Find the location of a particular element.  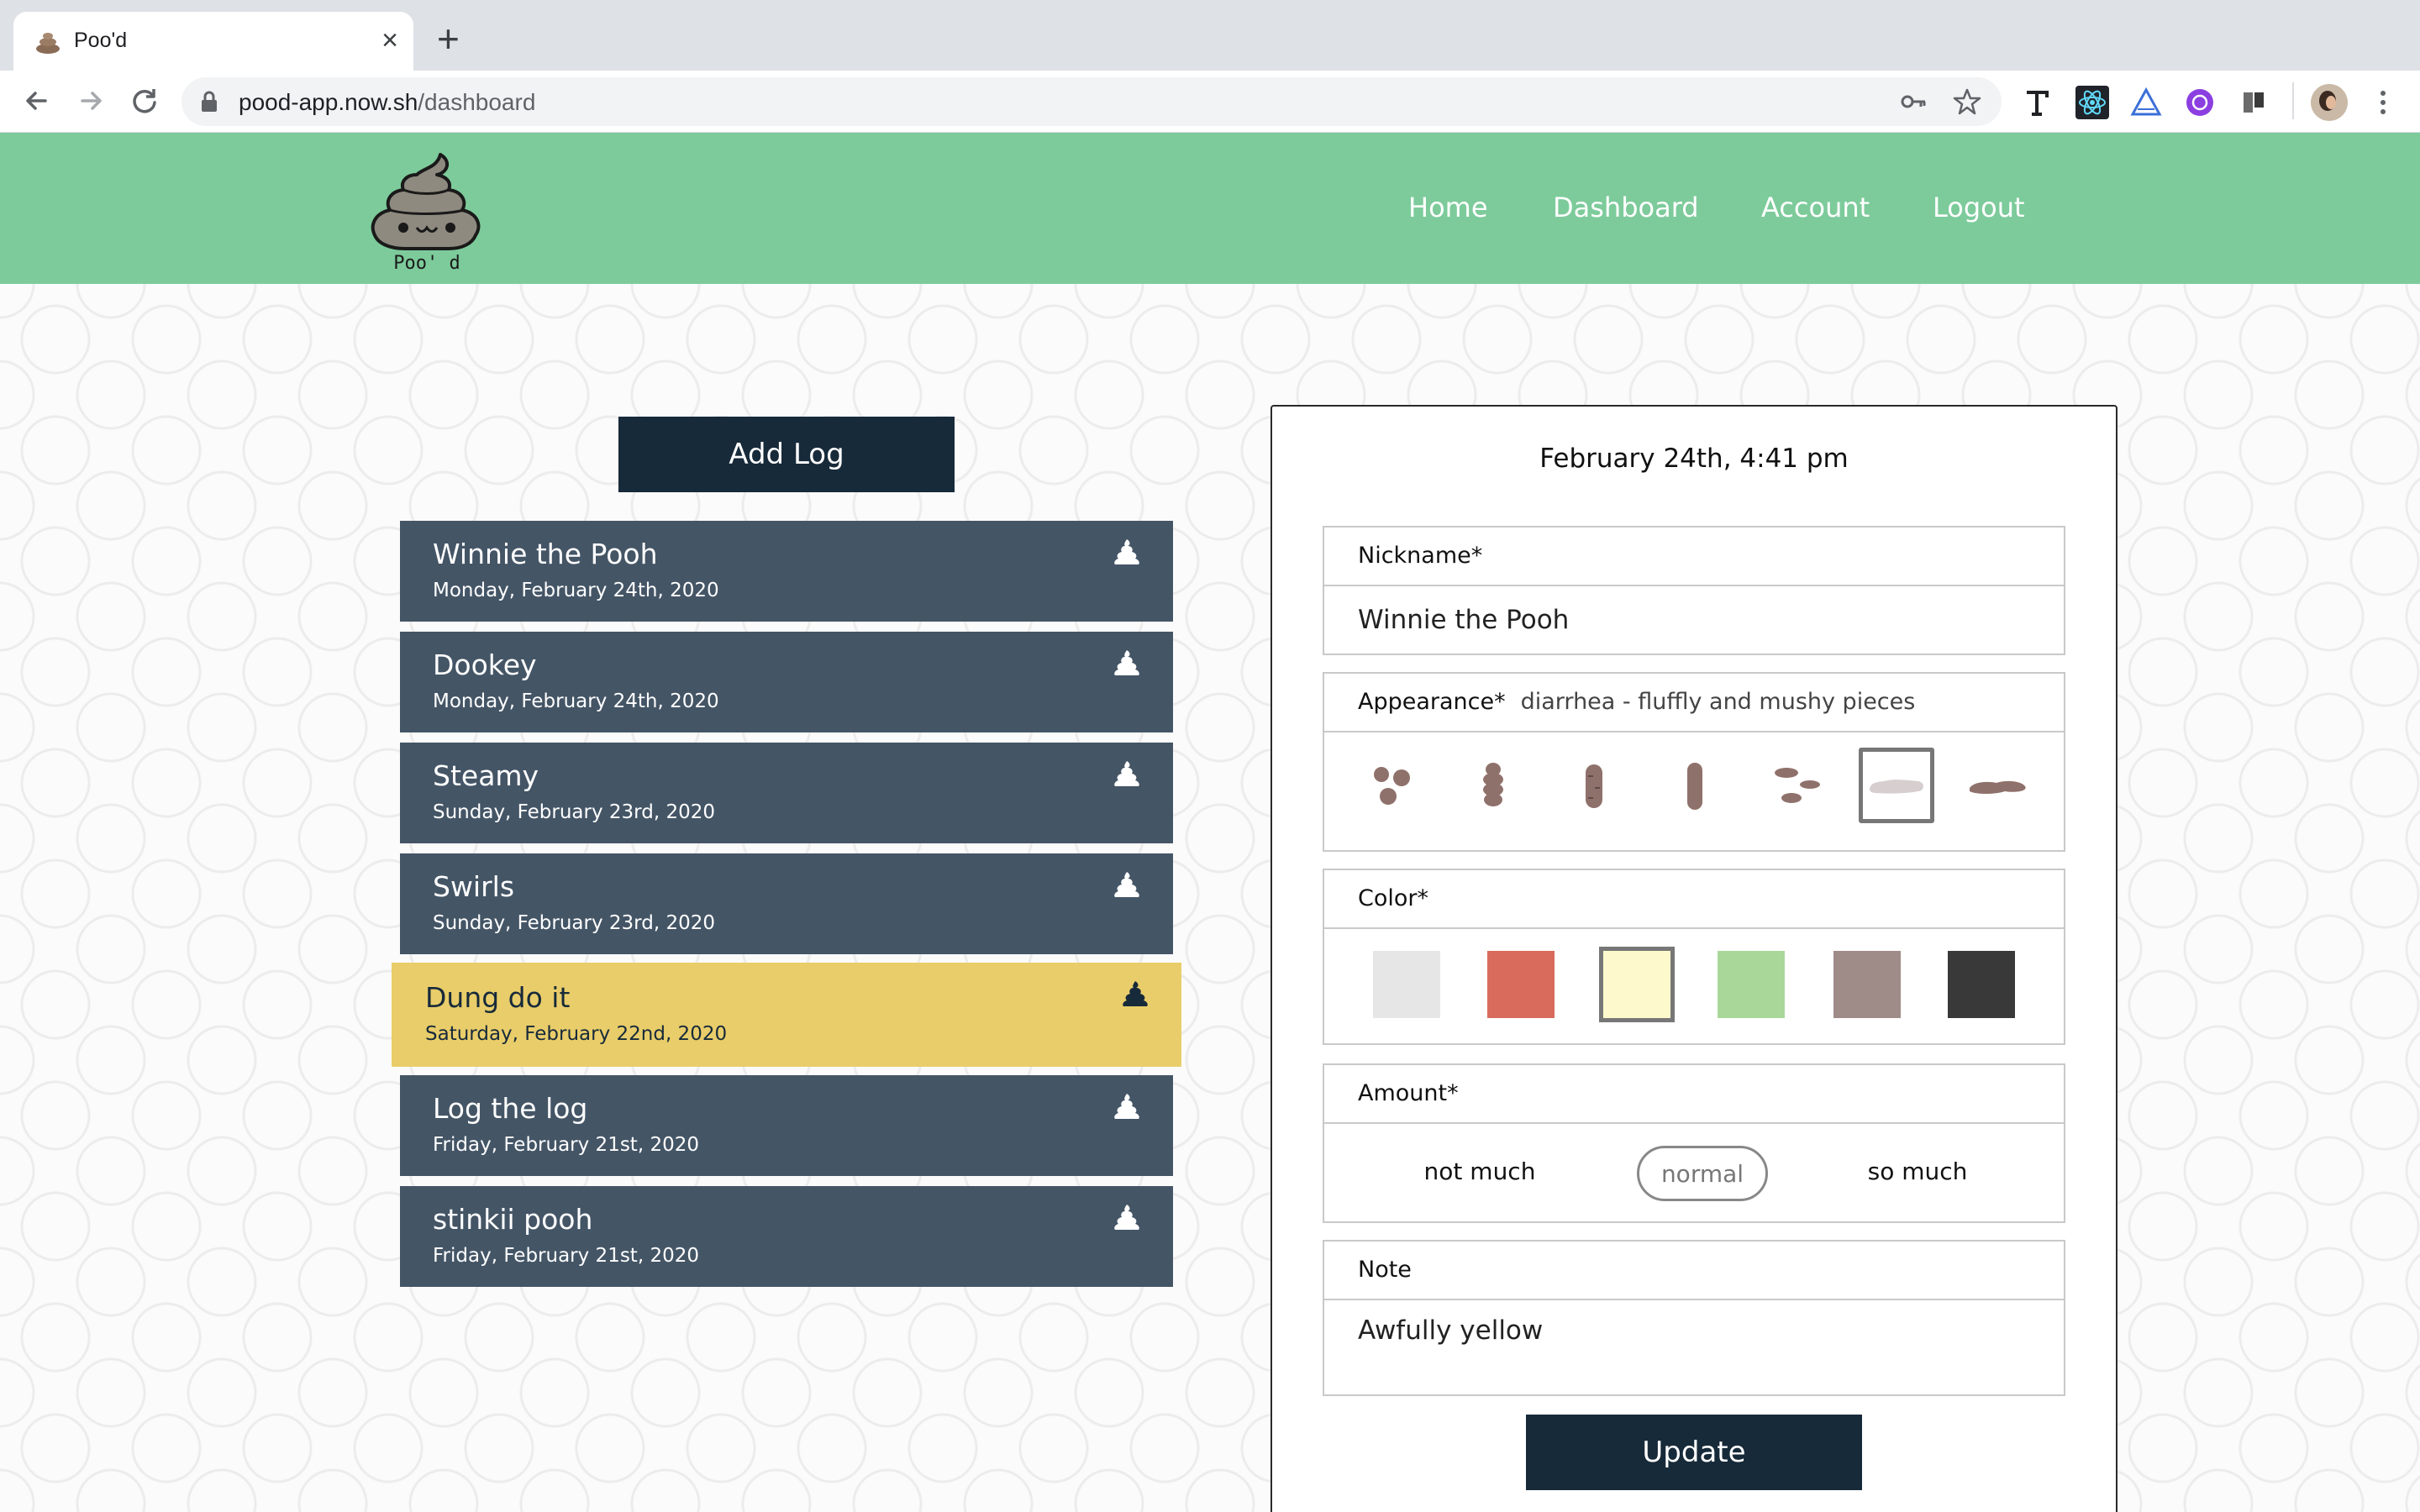

update-button: Update is located at coordinates (1694, 1452).